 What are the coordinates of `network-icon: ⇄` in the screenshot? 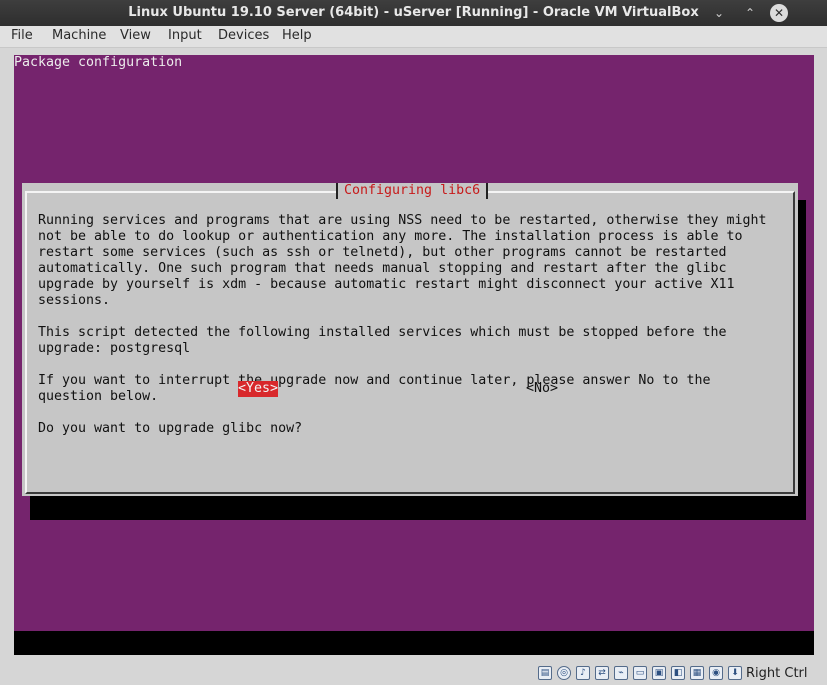 It's located at (602, 673).